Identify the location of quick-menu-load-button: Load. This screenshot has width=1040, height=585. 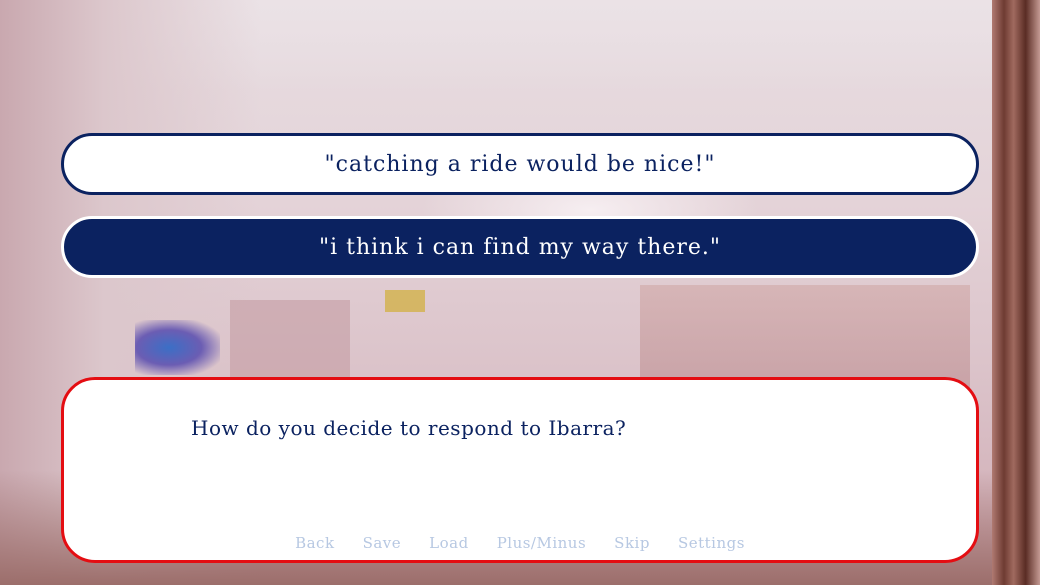
(449, 543).